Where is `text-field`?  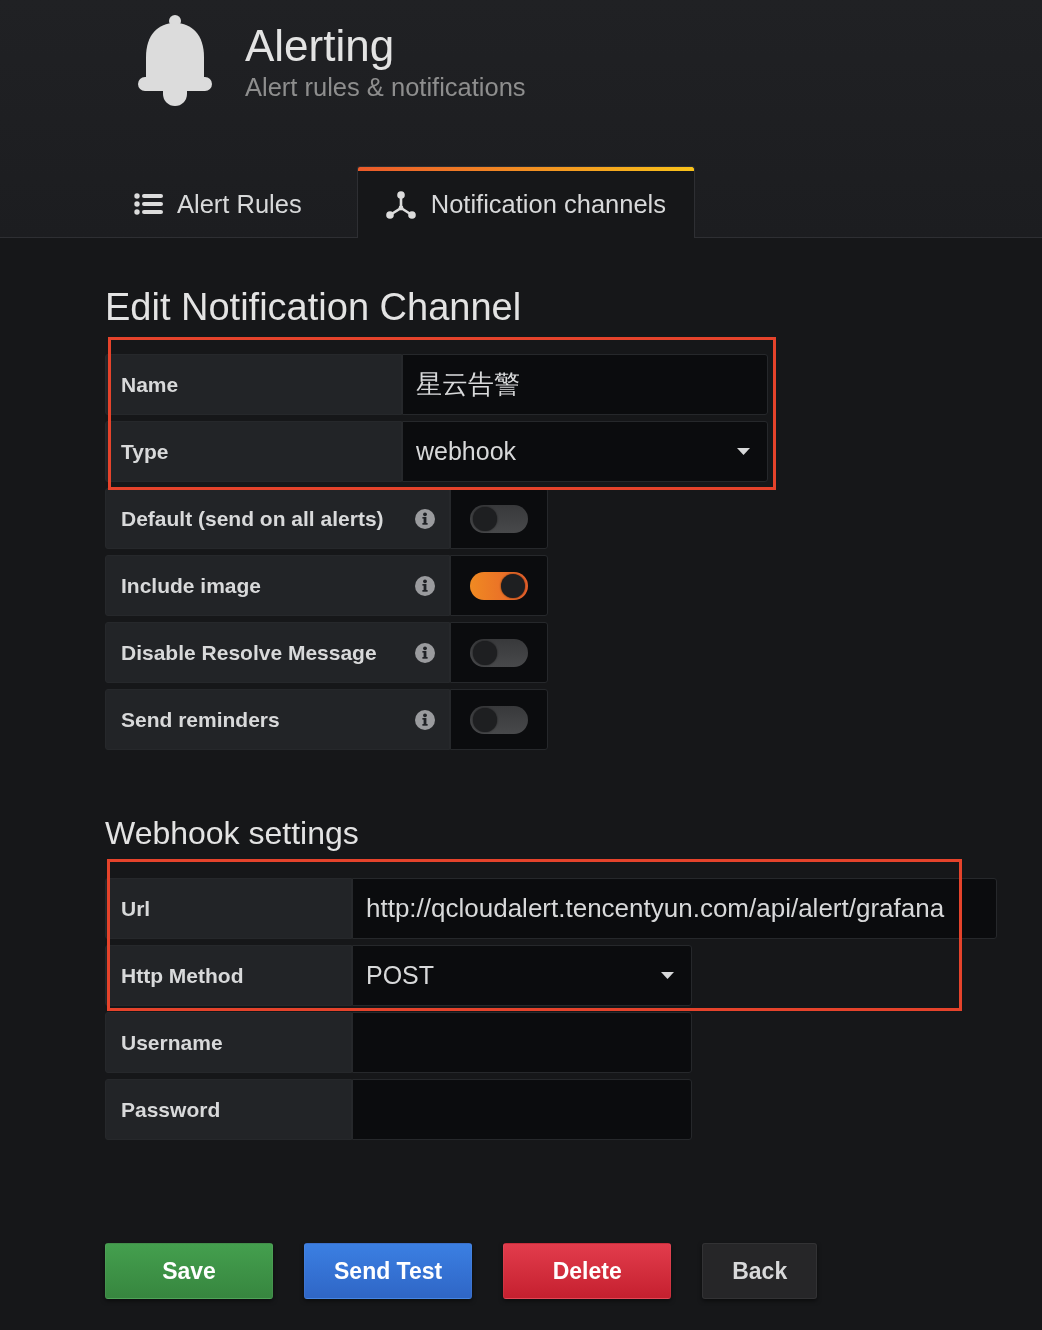
text-field is located at coordinates (522, 1042).